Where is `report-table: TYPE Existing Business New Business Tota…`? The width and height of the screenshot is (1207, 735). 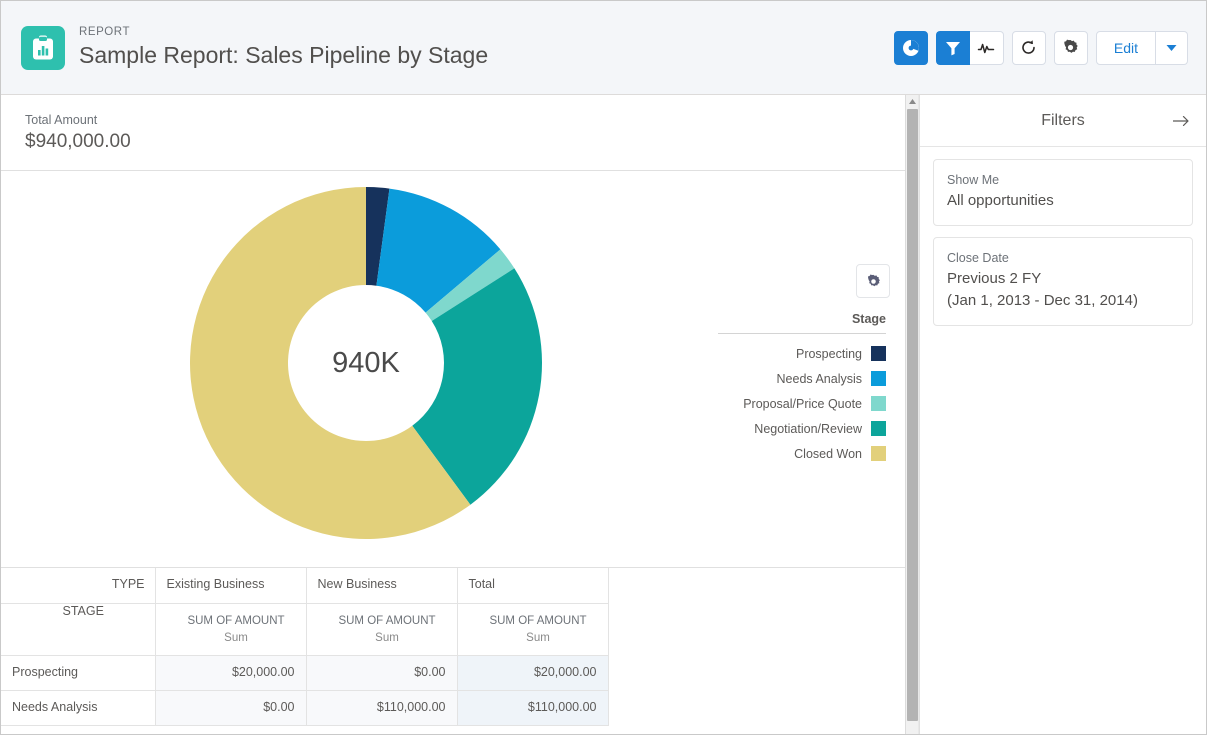 report-table: TYPE Existing Business New Business Tota… is located at coordinates (305, 647).